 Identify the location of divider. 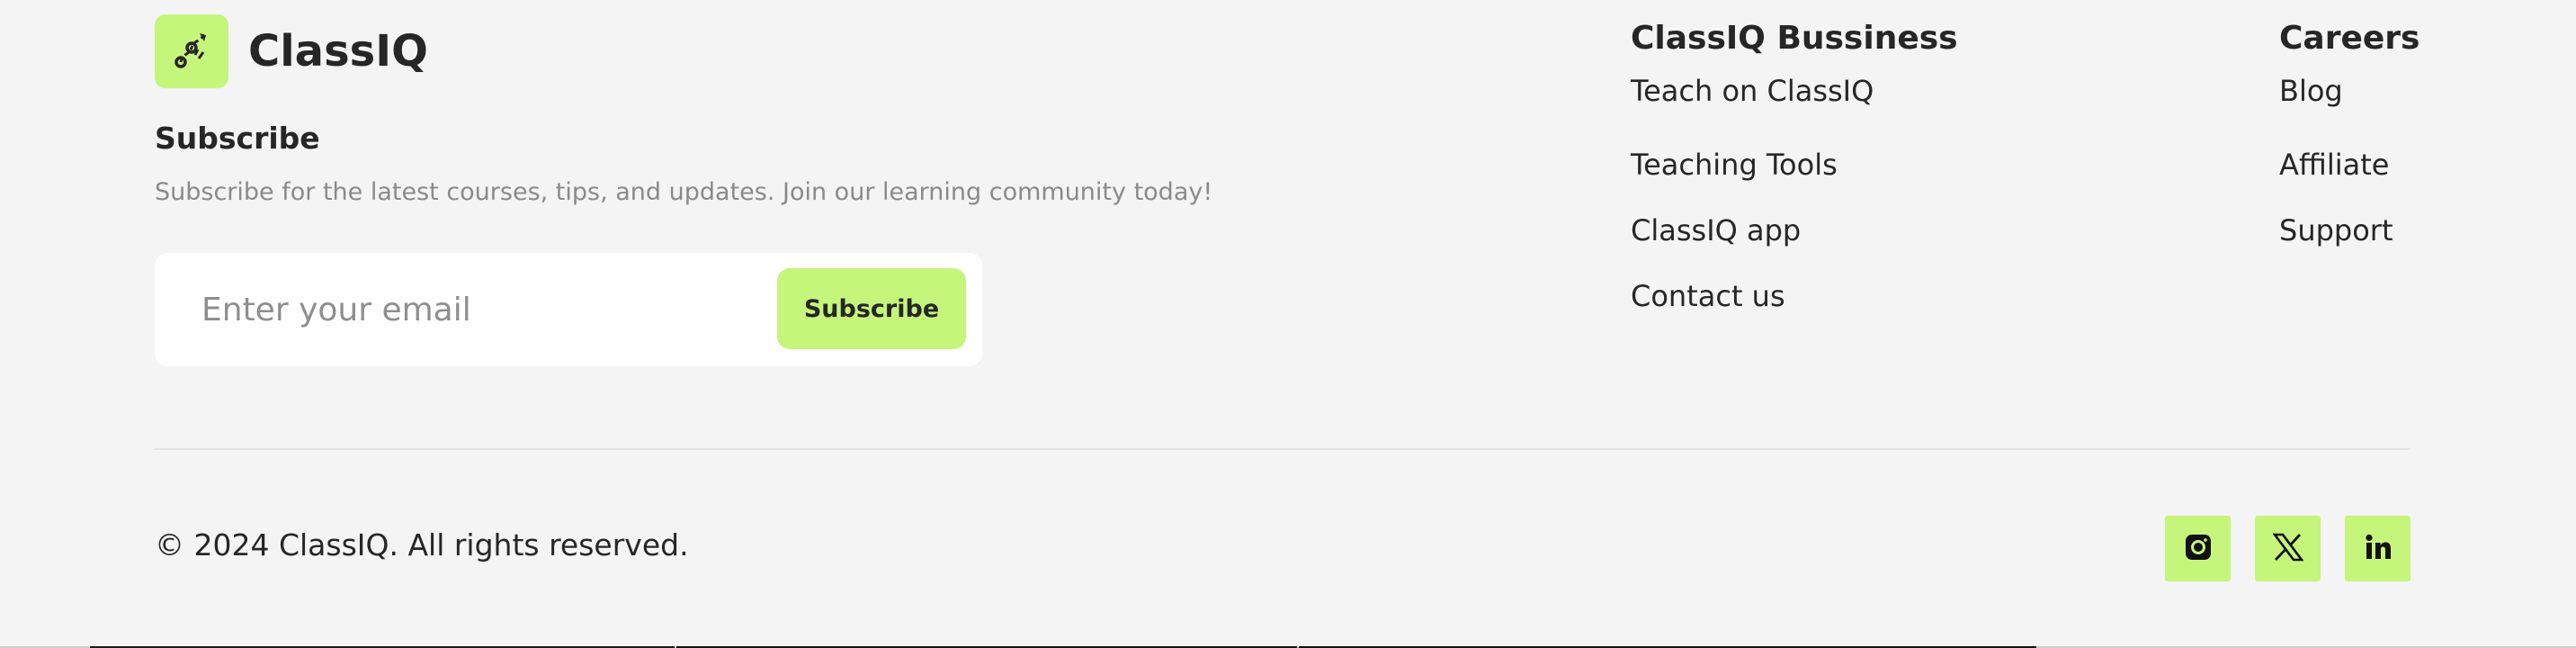
(1283, 449).